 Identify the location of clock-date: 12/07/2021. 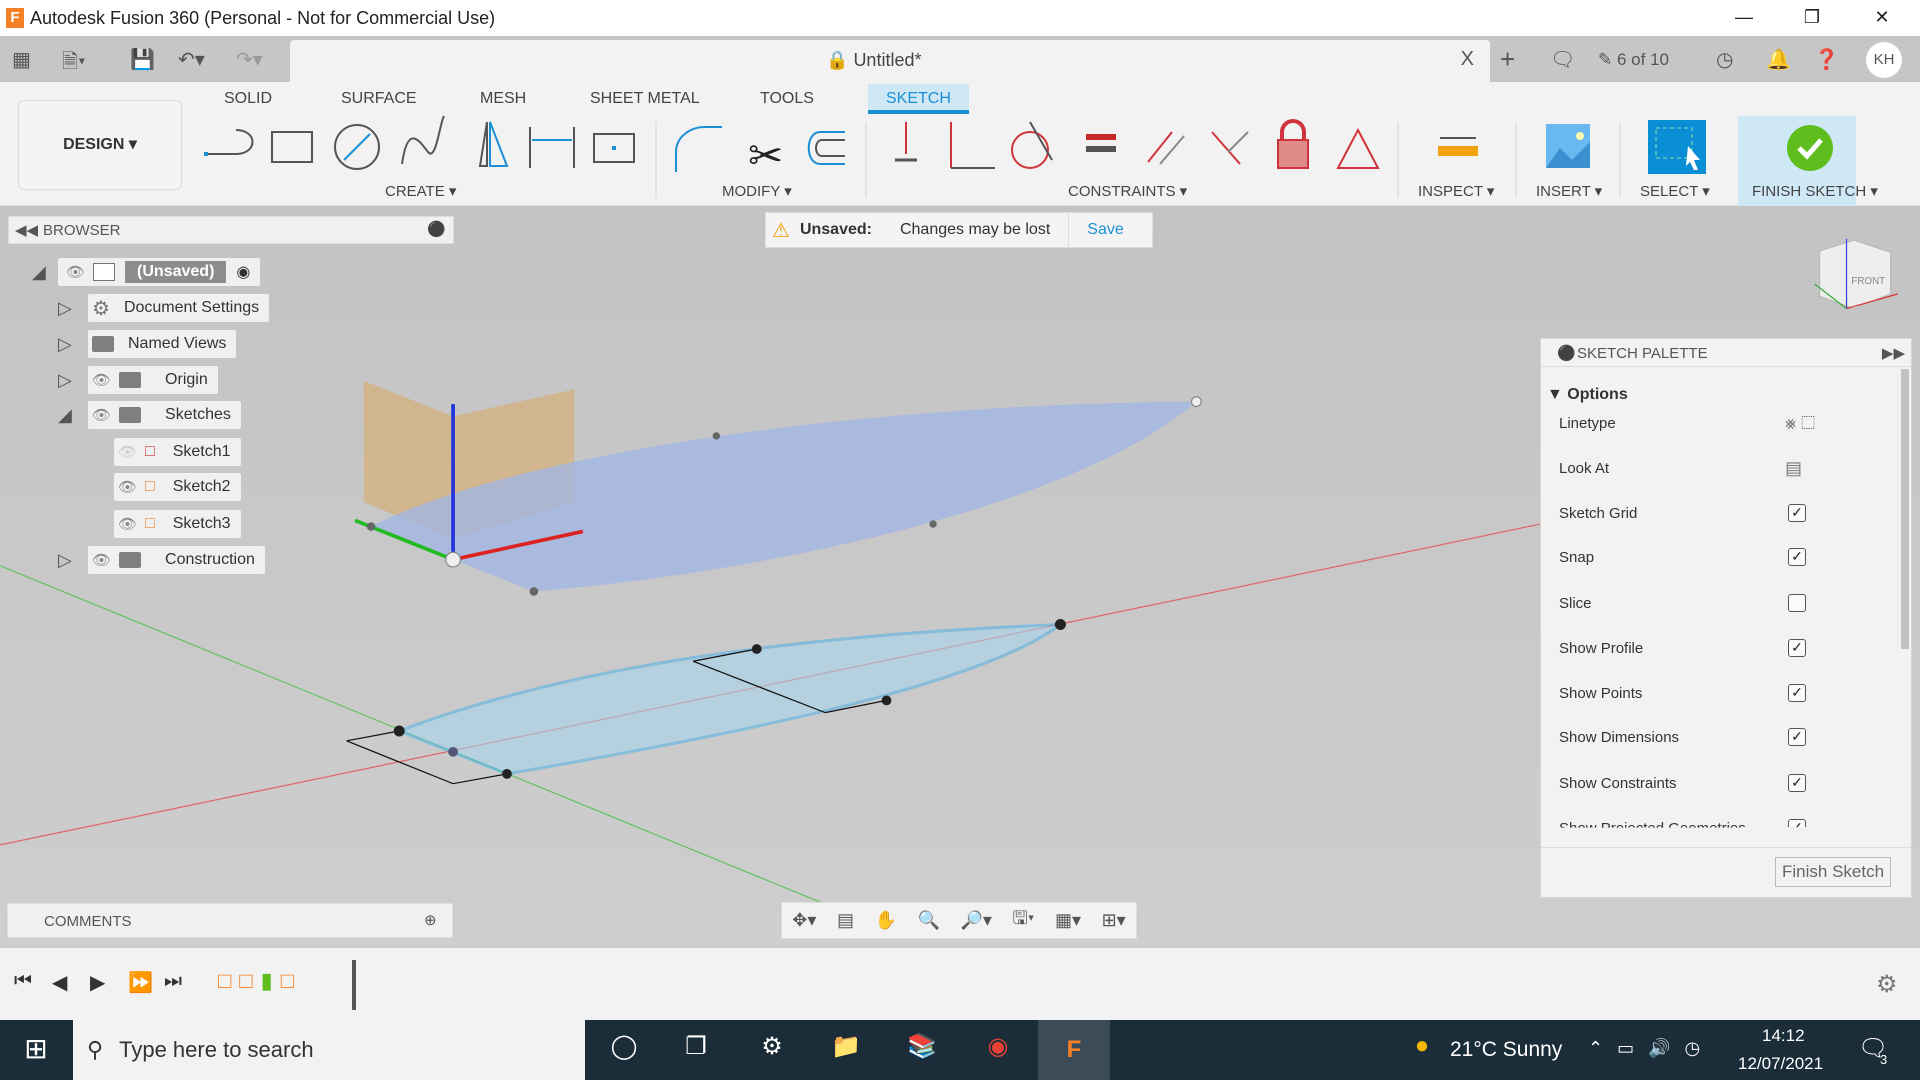
(1780, 1064).